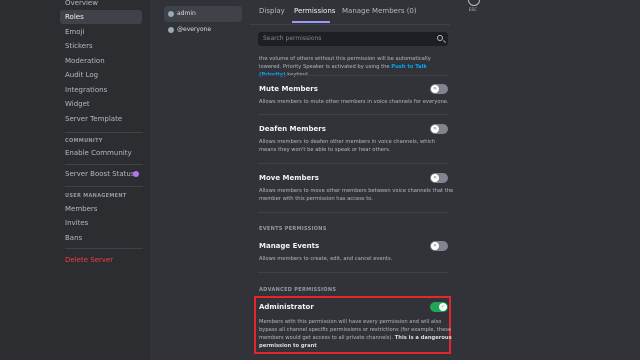 The height and width of the screenshot is (360, 640). I want to click on sidebar-item-invites: Invites, so click(101, 223).